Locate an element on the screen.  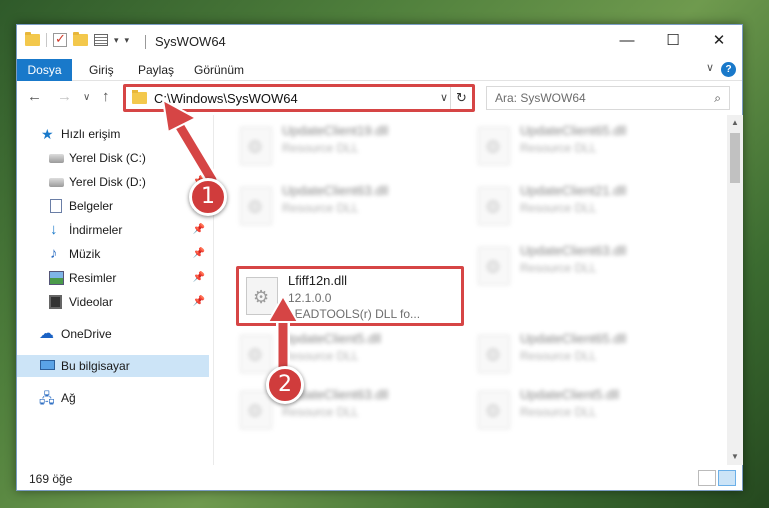
annotation-arrows is located at coordinates (230, 238).